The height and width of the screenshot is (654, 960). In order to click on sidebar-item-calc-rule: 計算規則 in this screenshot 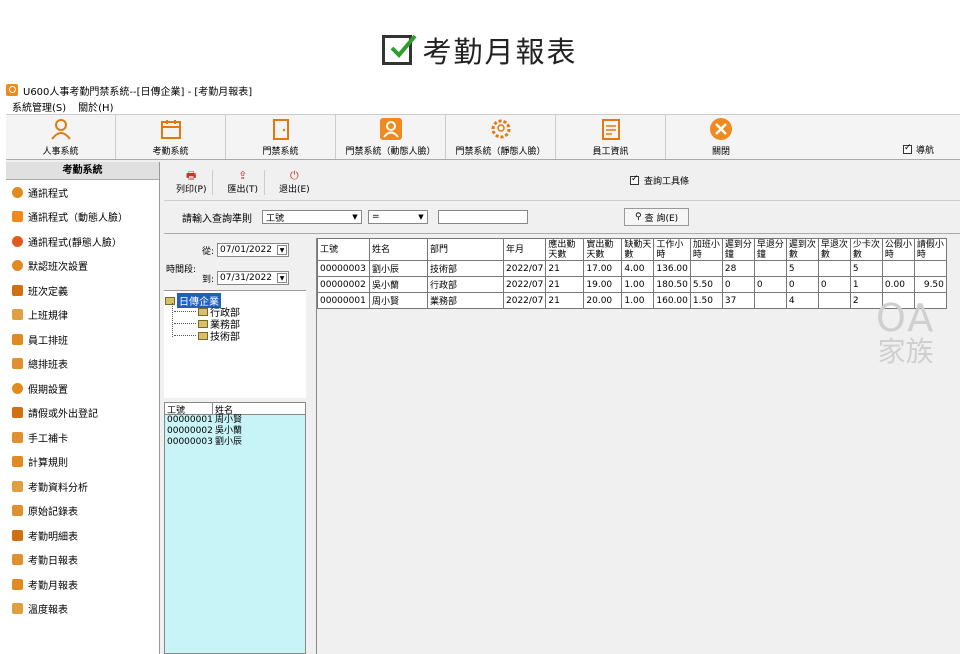, I will do `click(82, 462)`.